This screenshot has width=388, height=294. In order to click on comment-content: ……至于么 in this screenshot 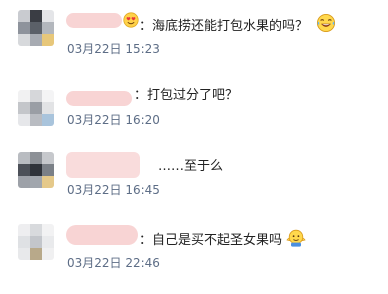, I will do `click(190, 166)`.